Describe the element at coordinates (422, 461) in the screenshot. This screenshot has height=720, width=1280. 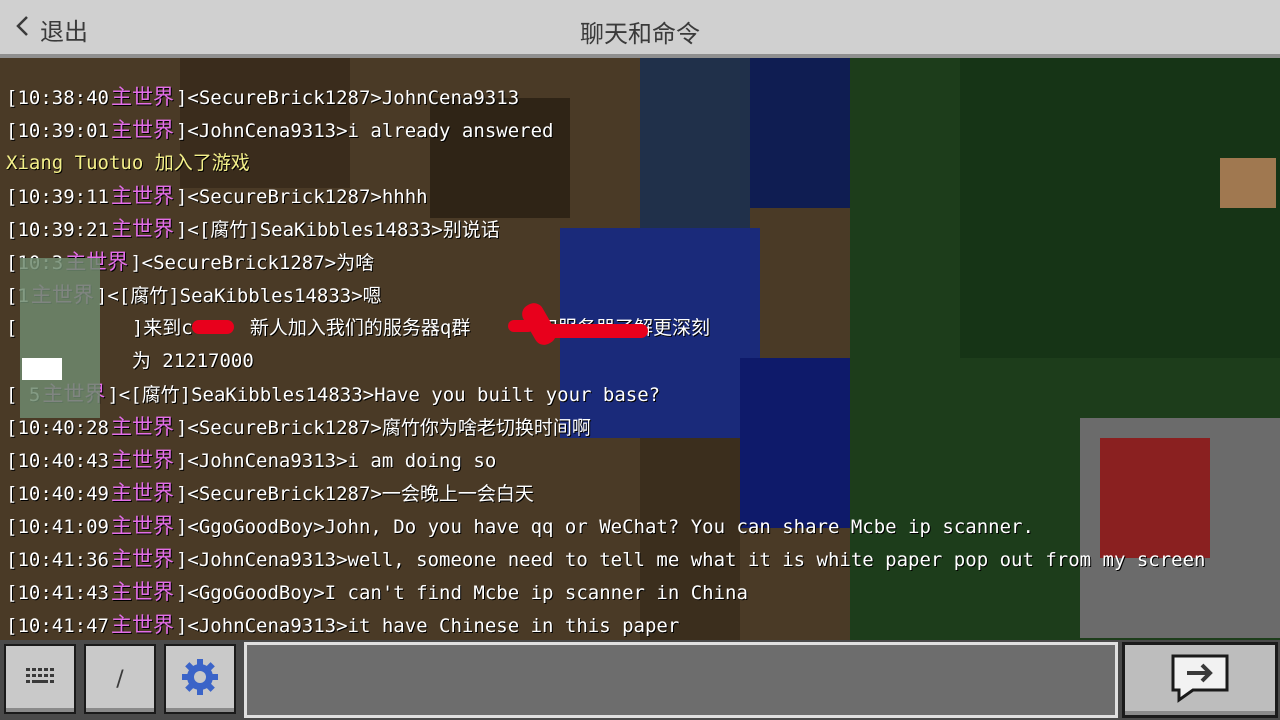
I see `message-text: i am doing so` at that location.